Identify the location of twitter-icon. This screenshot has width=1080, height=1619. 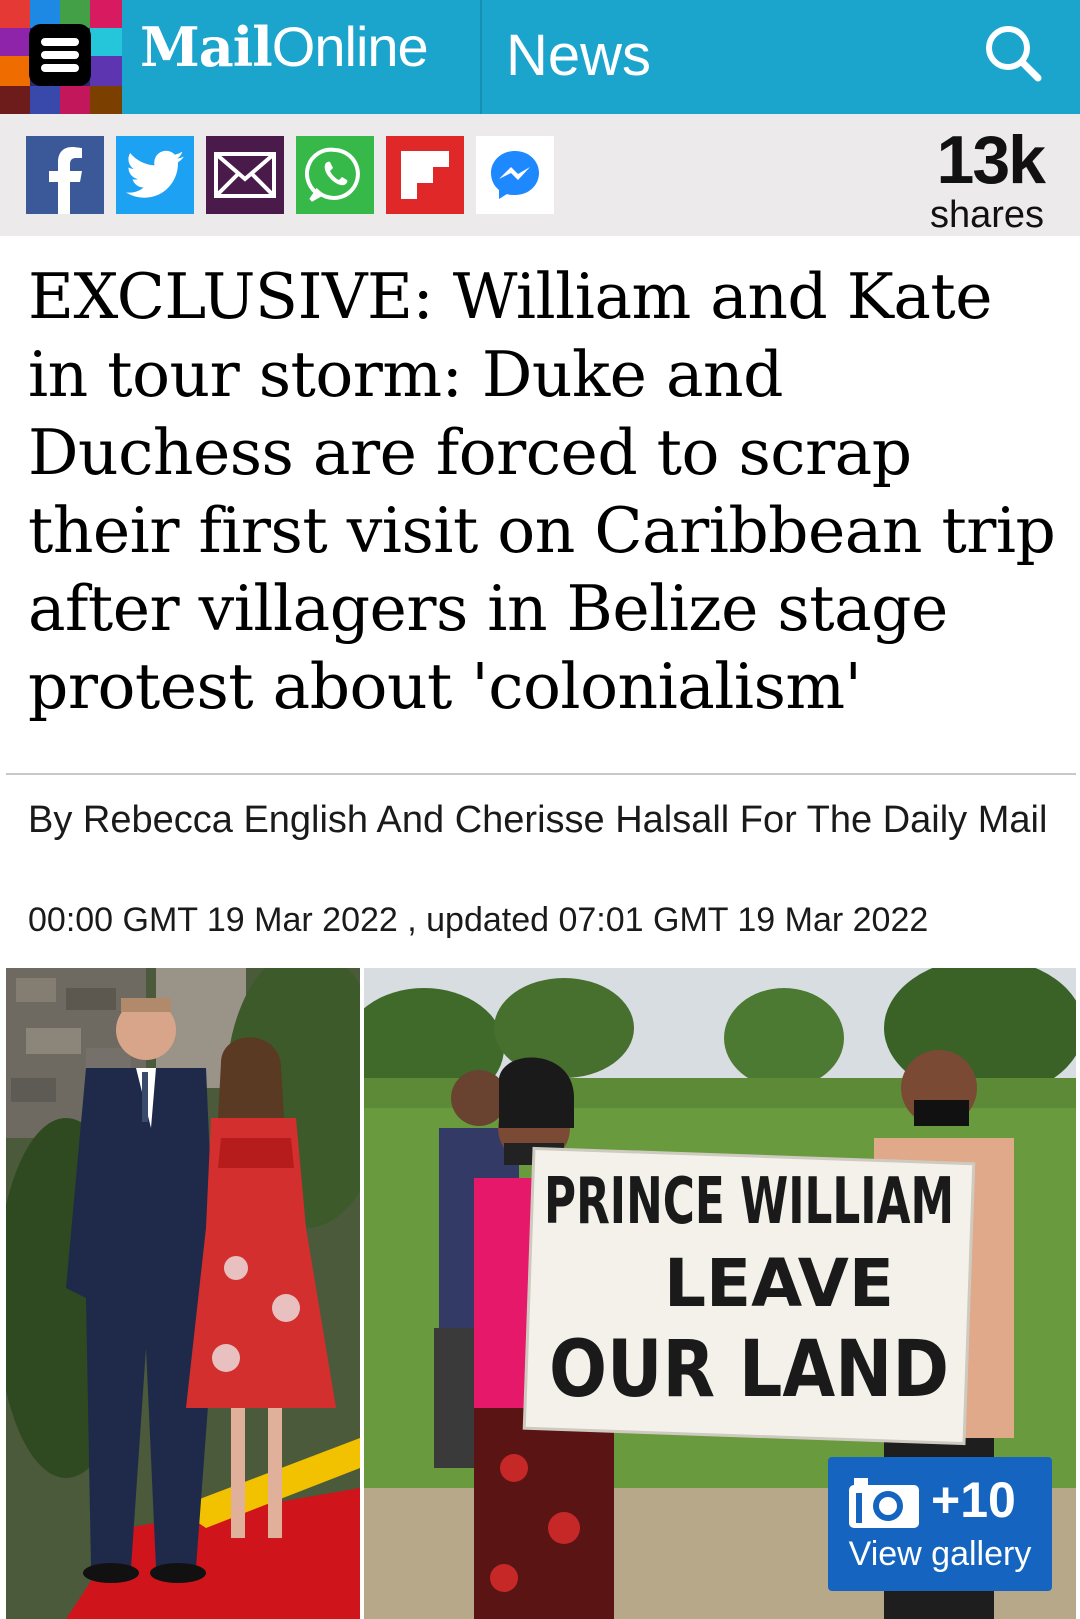
(155, 174).